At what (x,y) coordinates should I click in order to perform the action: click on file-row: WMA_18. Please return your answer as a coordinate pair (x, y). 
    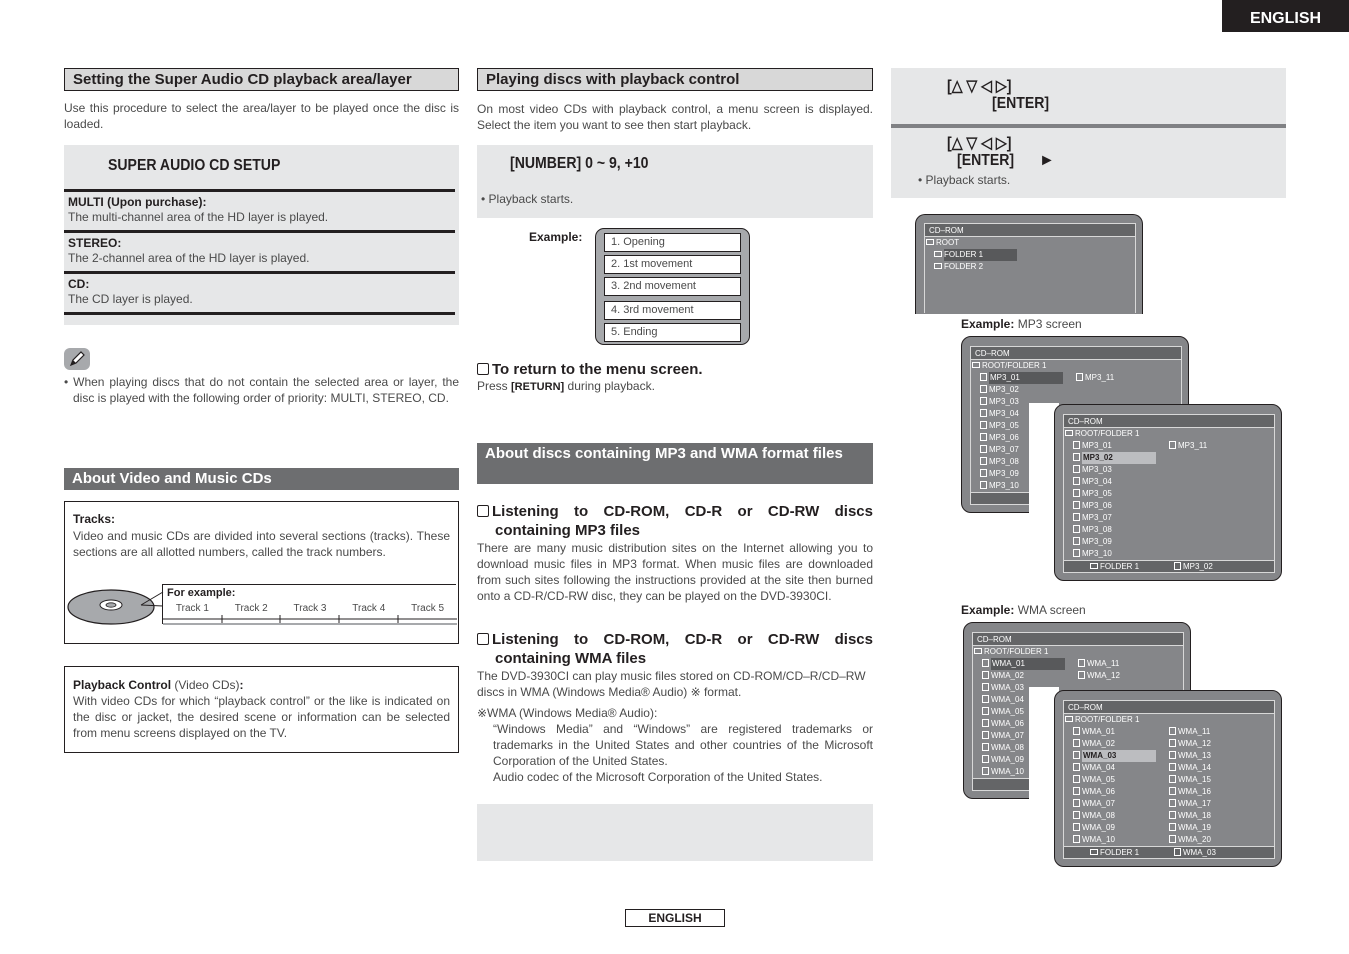
    Looking at the image, I should click on (1190, 816).